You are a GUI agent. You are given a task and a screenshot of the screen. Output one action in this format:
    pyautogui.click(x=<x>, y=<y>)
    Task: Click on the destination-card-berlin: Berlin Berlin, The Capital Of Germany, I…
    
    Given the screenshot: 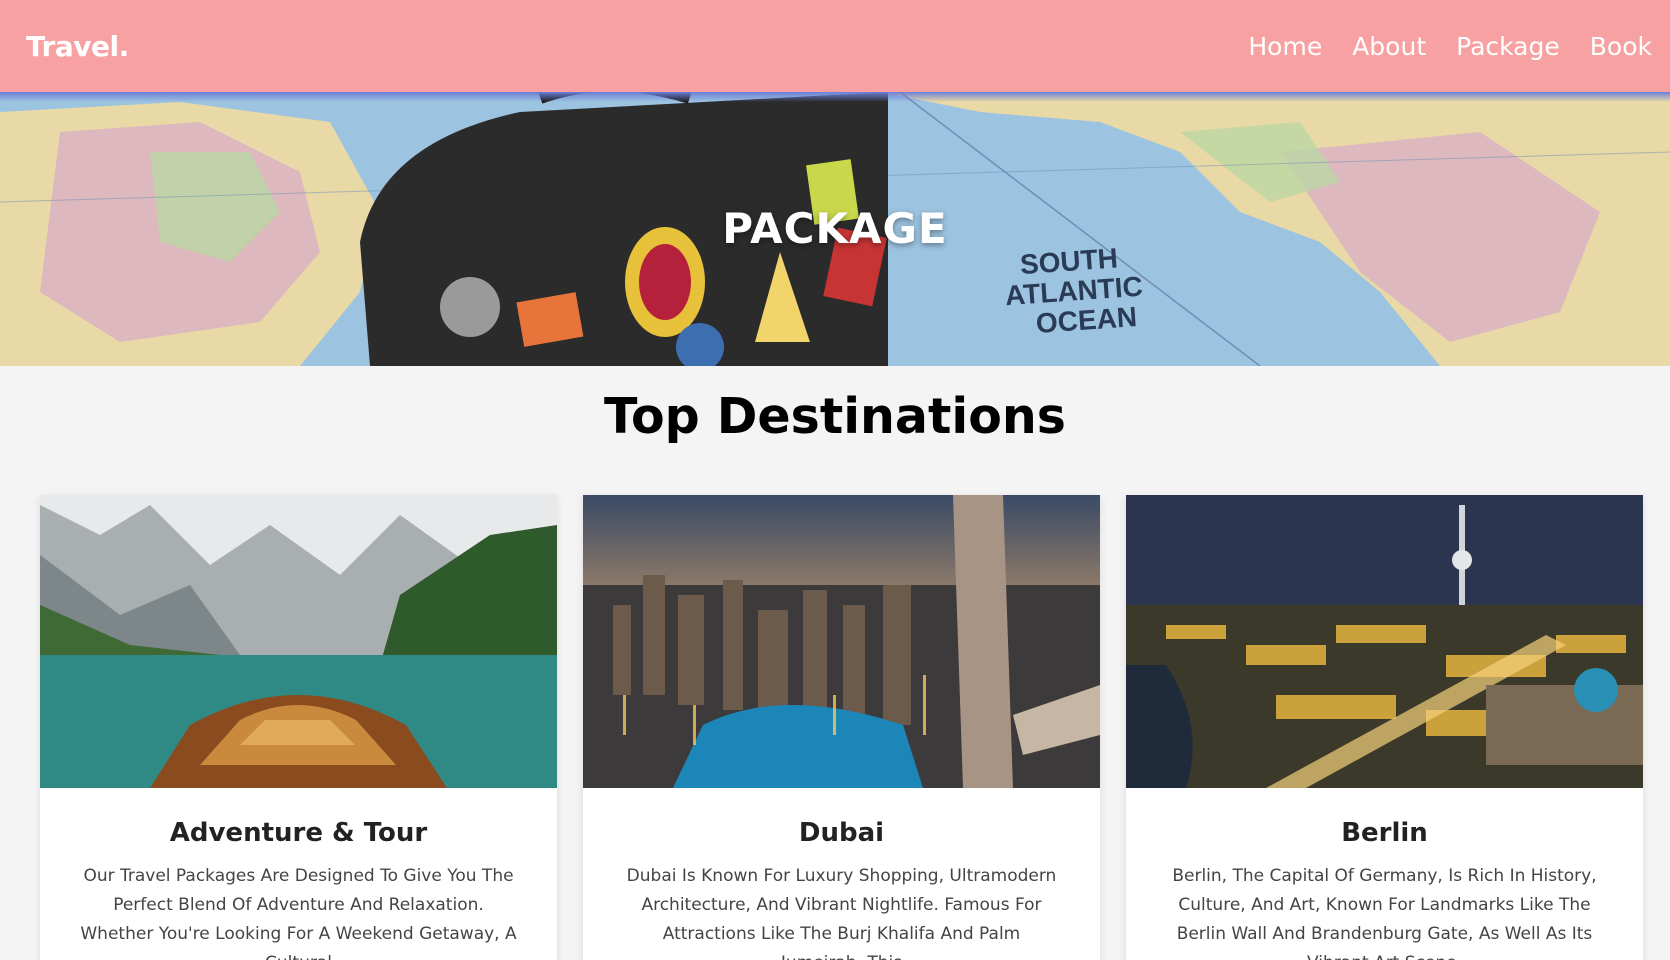 What is the action you would take?
    pyautogui.click(x=1384, y=727)
    